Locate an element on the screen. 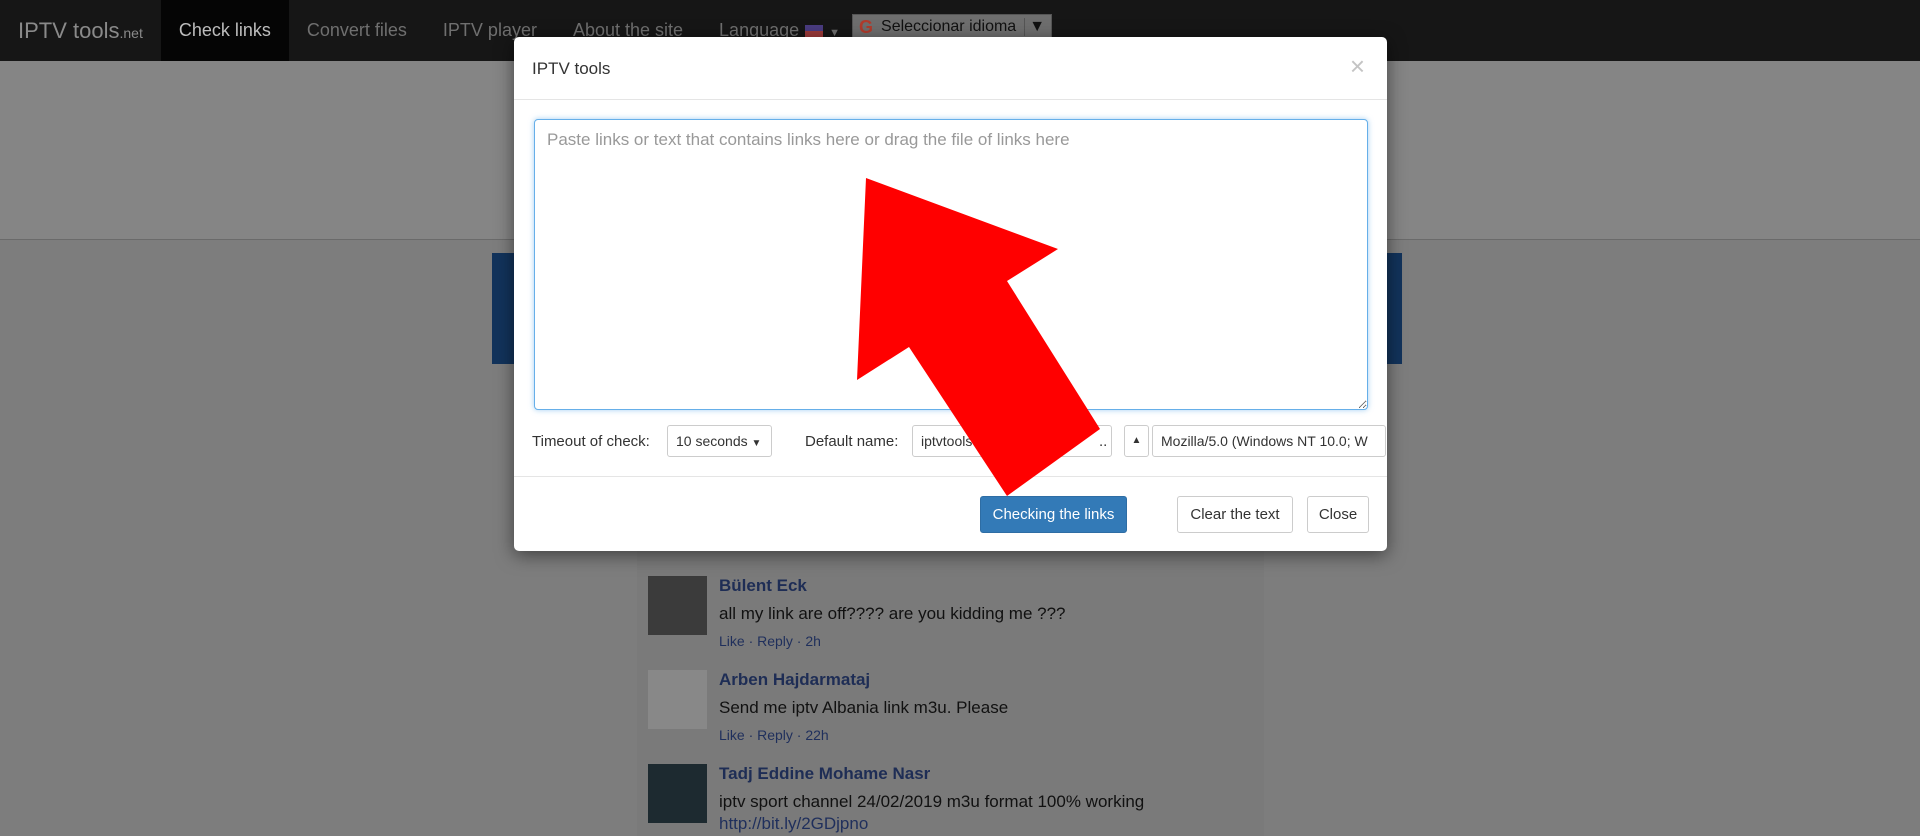 The image size is (1920, 836). comment-author: Bülent Eck is located at coordinates (763, 586).